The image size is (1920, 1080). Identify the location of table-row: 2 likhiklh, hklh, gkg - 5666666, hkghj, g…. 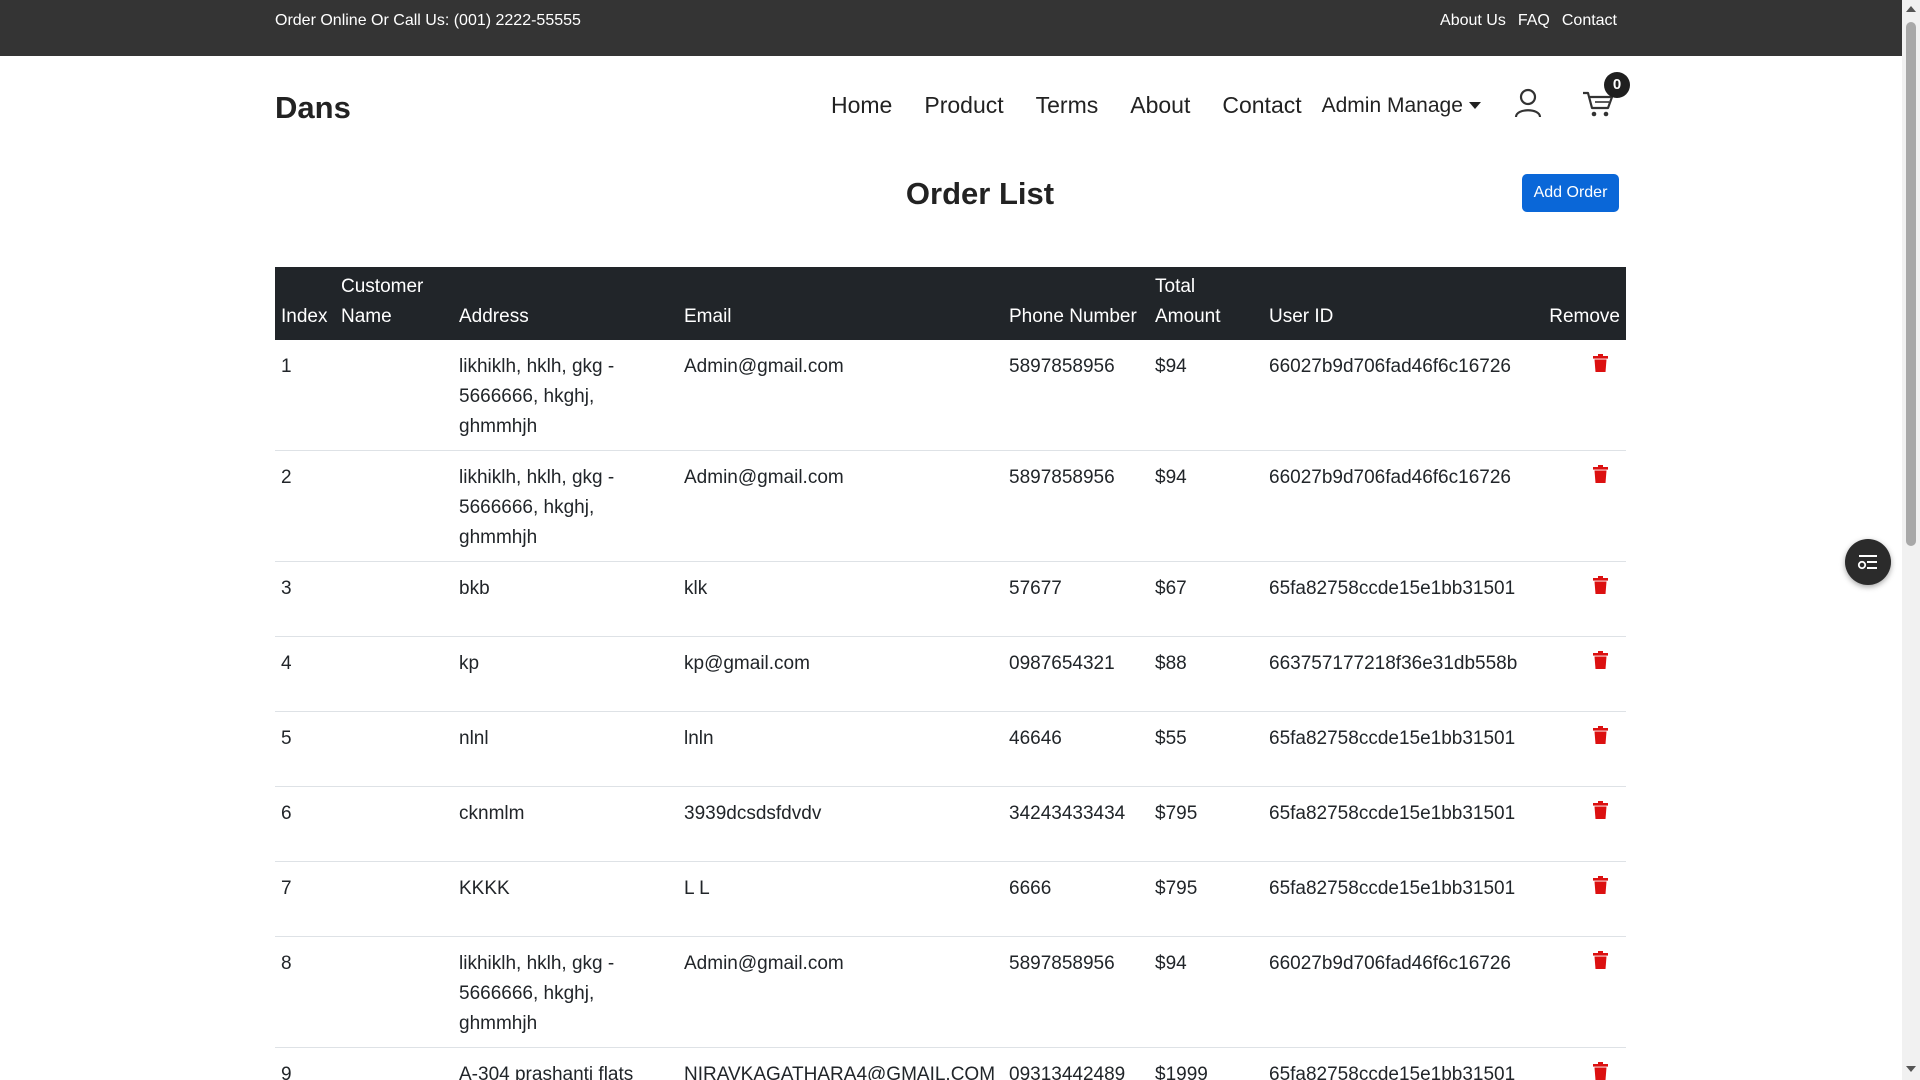
(950, 506).